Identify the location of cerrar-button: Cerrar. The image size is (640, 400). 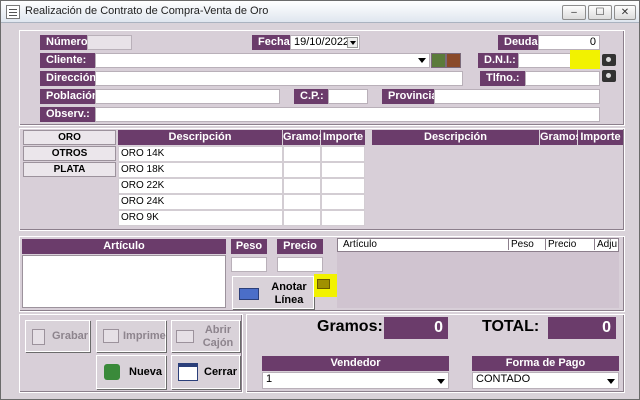
(205, 372).